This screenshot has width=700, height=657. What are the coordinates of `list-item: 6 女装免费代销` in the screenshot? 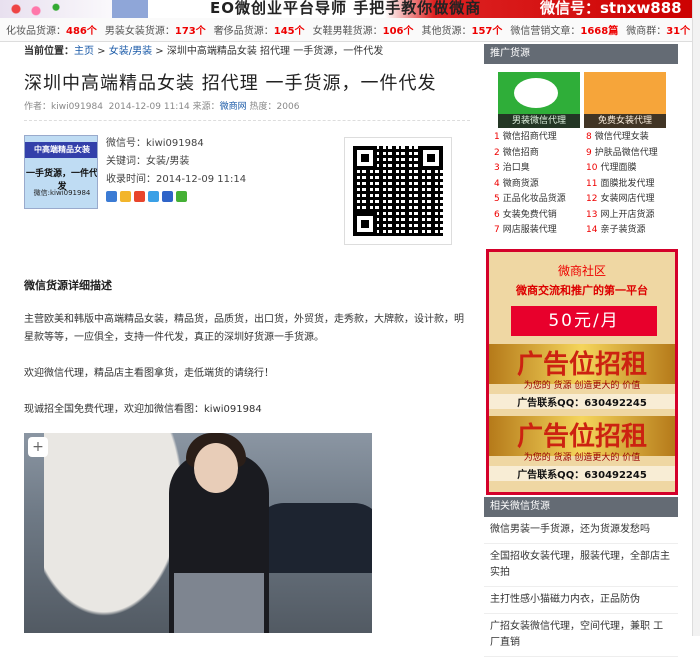 It's located at (540, 216).